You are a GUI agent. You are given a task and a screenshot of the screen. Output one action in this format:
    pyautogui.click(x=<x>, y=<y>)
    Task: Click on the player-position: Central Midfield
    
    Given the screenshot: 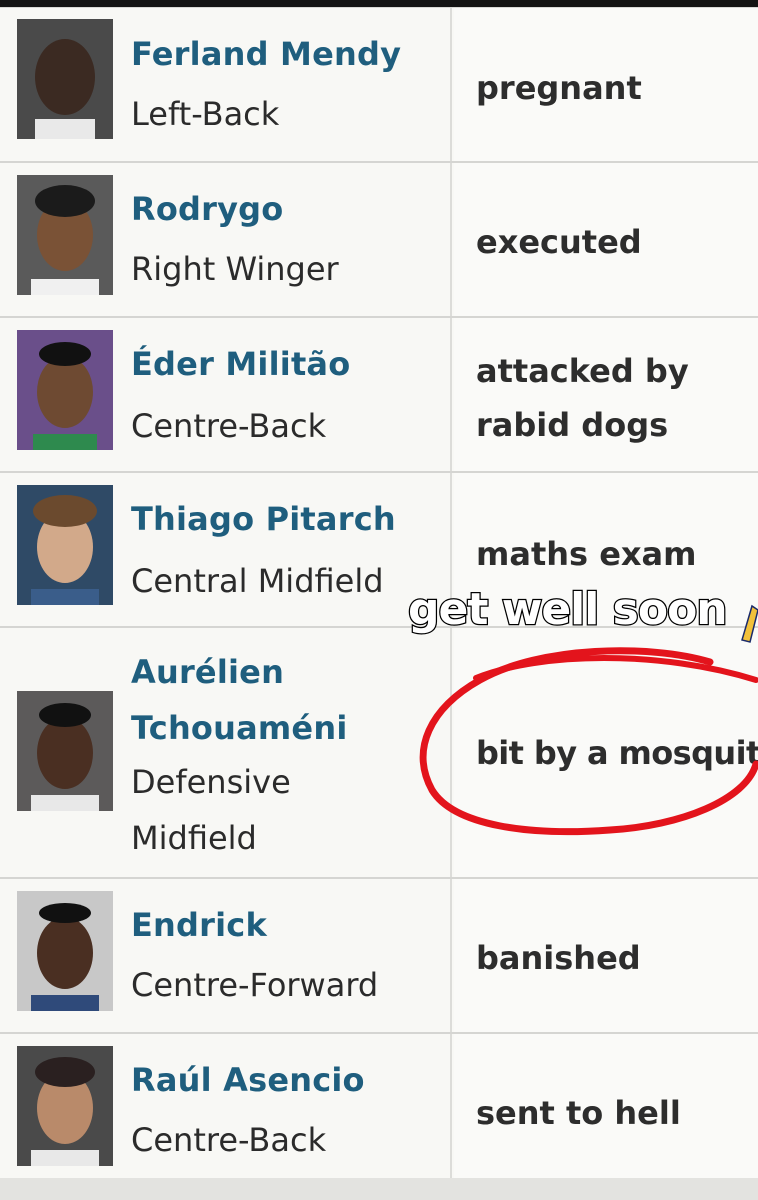 What is the action you would take?
    pyautogui.click(x=257, y=581)
    